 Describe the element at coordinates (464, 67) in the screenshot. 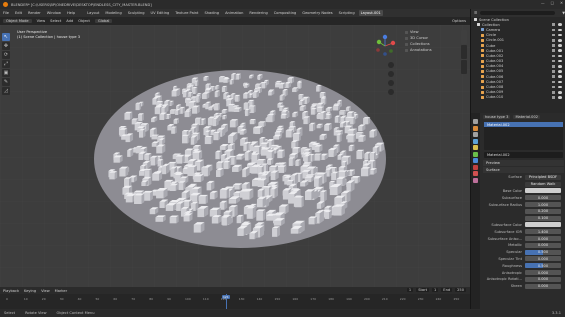

I see `tab-view` at that location.